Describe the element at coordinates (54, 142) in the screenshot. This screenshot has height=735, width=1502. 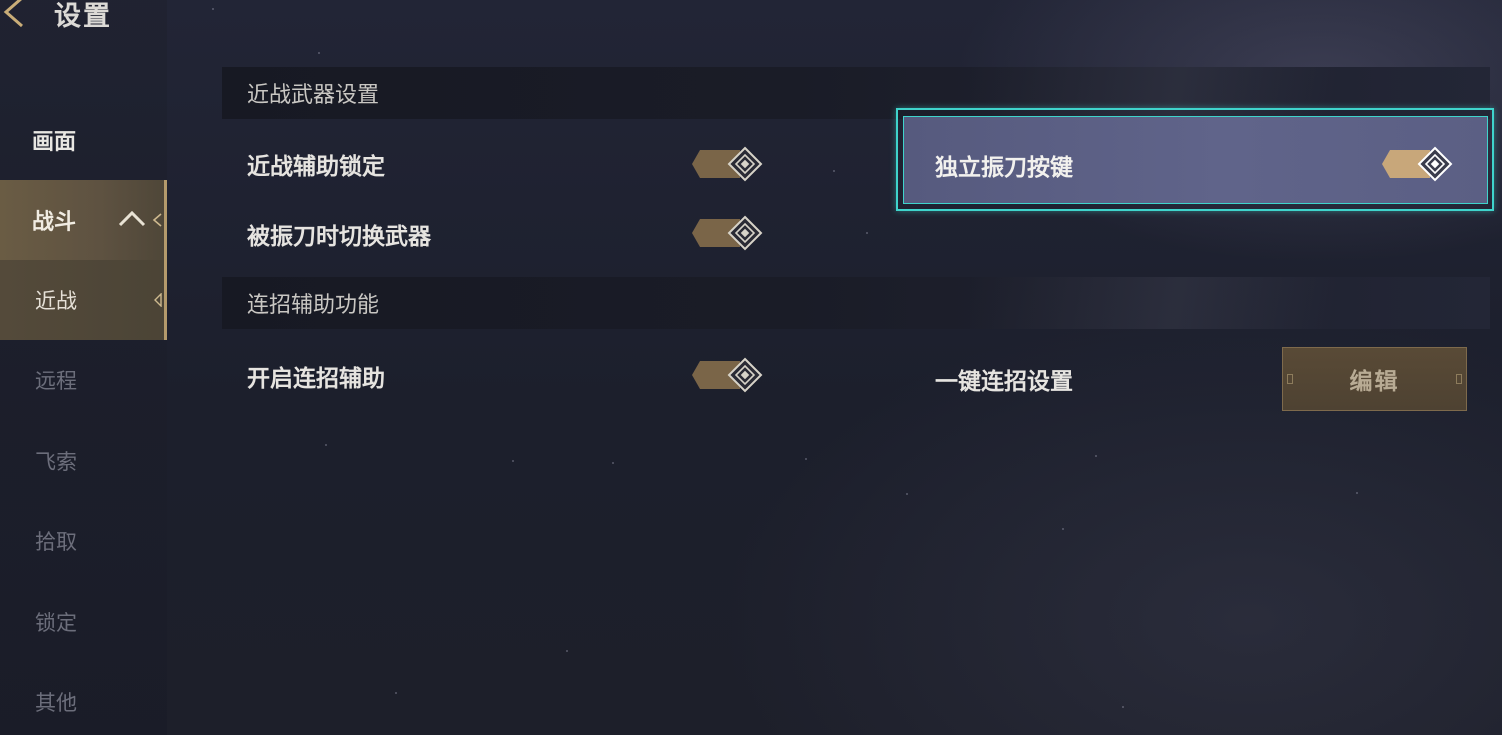
I see `sidebar-item-label: 画面` at that location.